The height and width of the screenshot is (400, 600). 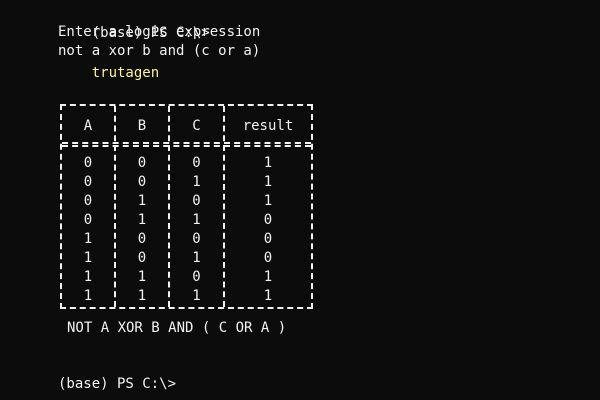 I want to click on prompt-line: (base) PS C:\> trutagen, so click(x=134, y=42).